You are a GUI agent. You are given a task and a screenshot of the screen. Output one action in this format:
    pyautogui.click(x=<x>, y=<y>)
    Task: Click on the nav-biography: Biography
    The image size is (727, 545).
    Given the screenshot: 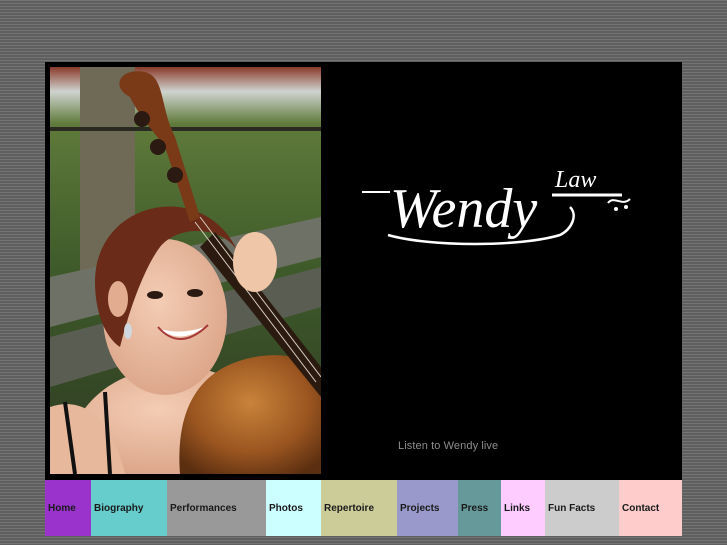 What is the action you would take?
    pyautogui.click(x=129, y=508)
    